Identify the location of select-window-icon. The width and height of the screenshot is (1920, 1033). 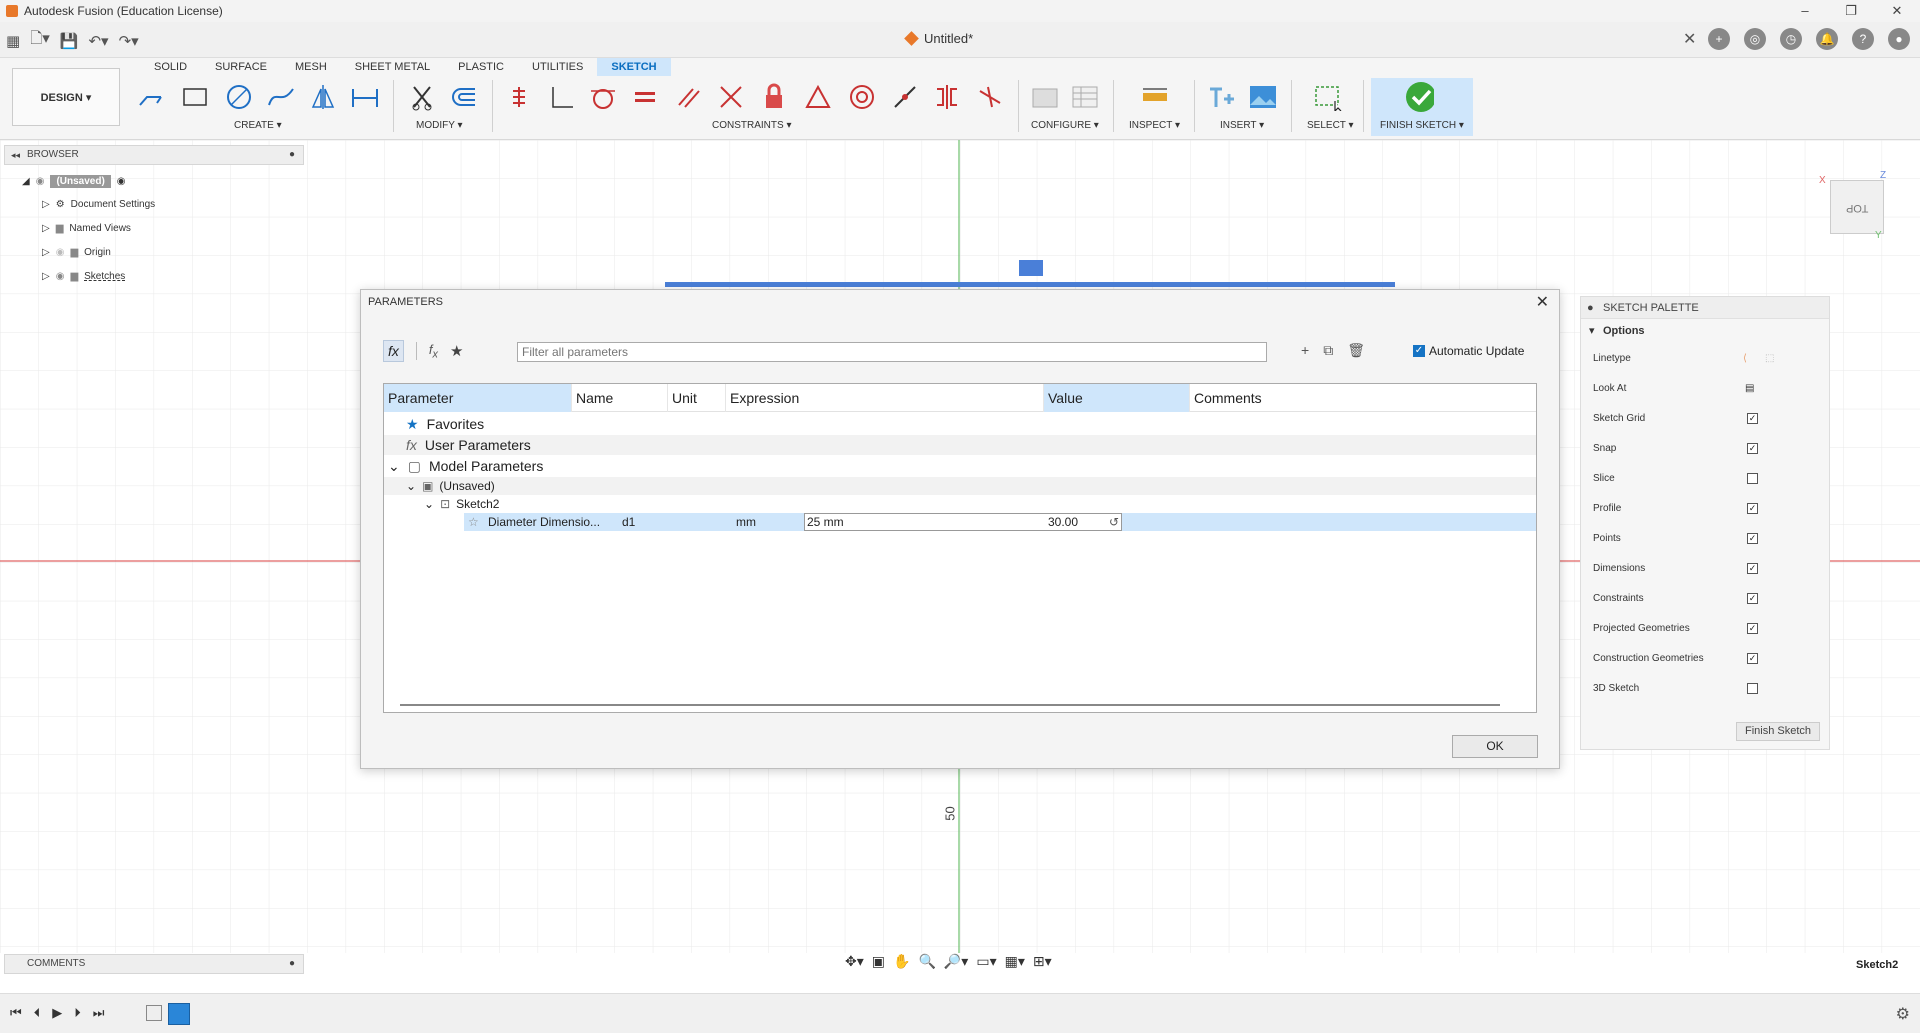
(1328, 97).